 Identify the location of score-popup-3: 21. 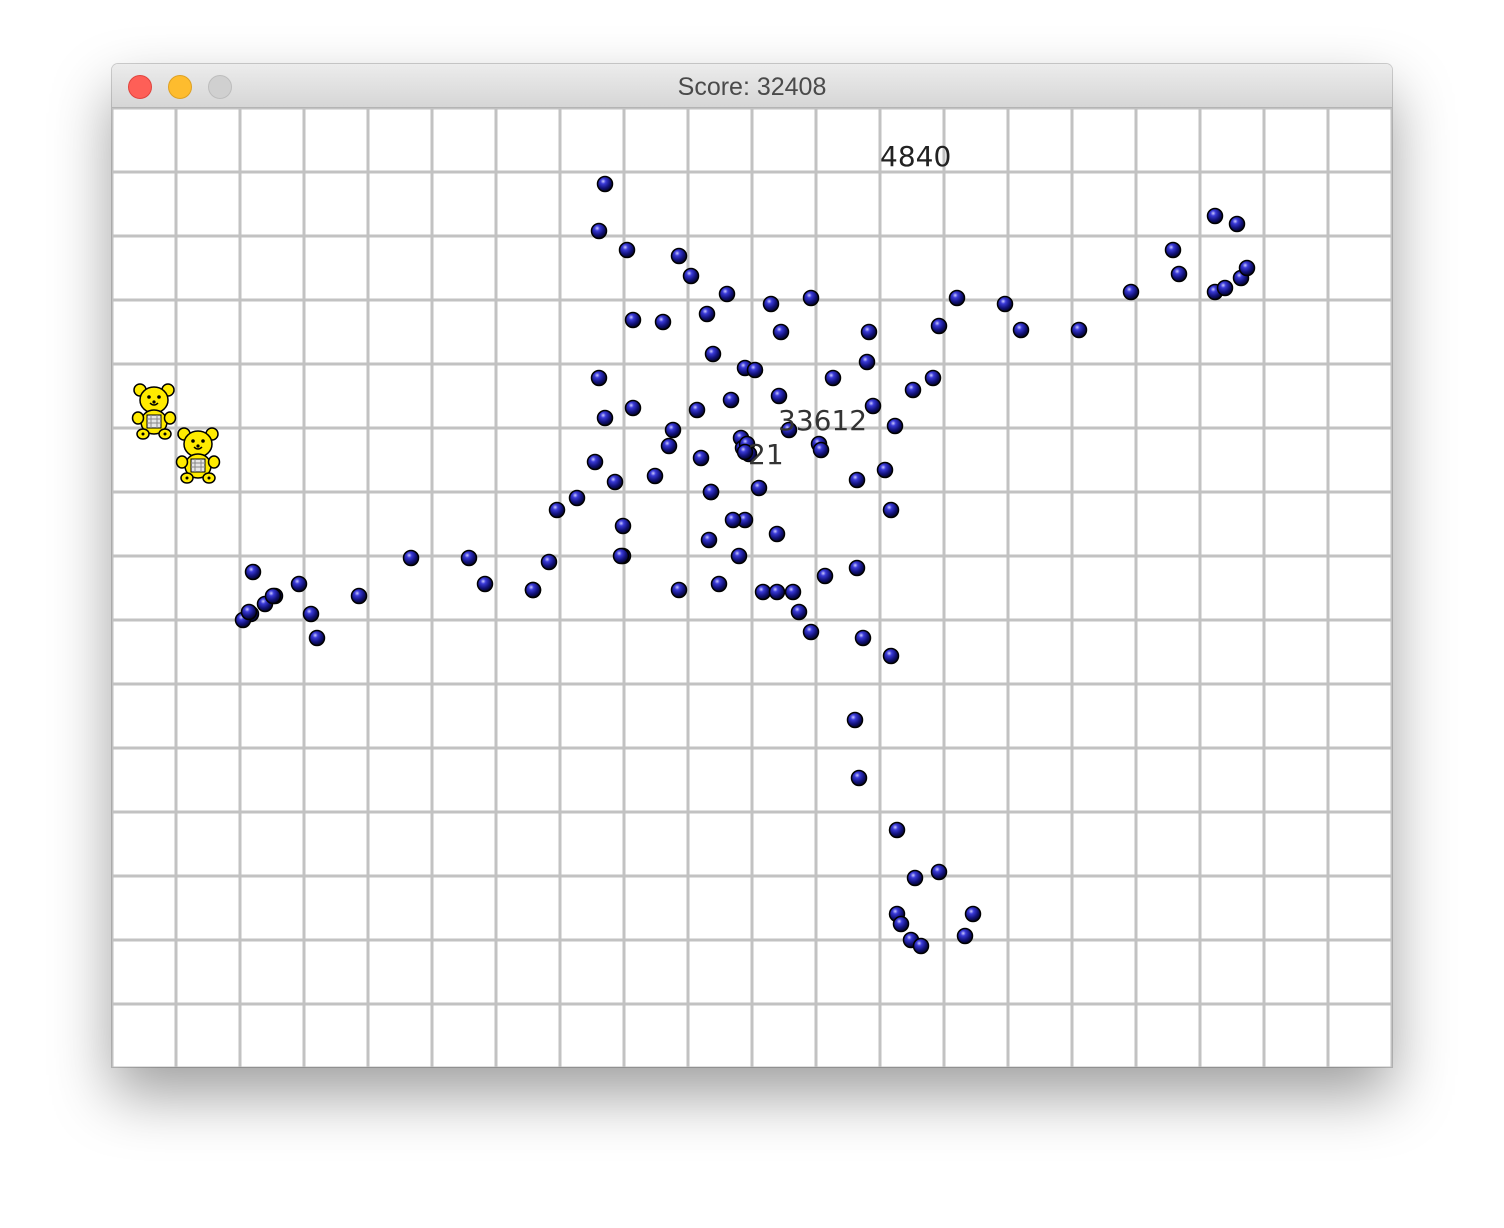
(766, 454).